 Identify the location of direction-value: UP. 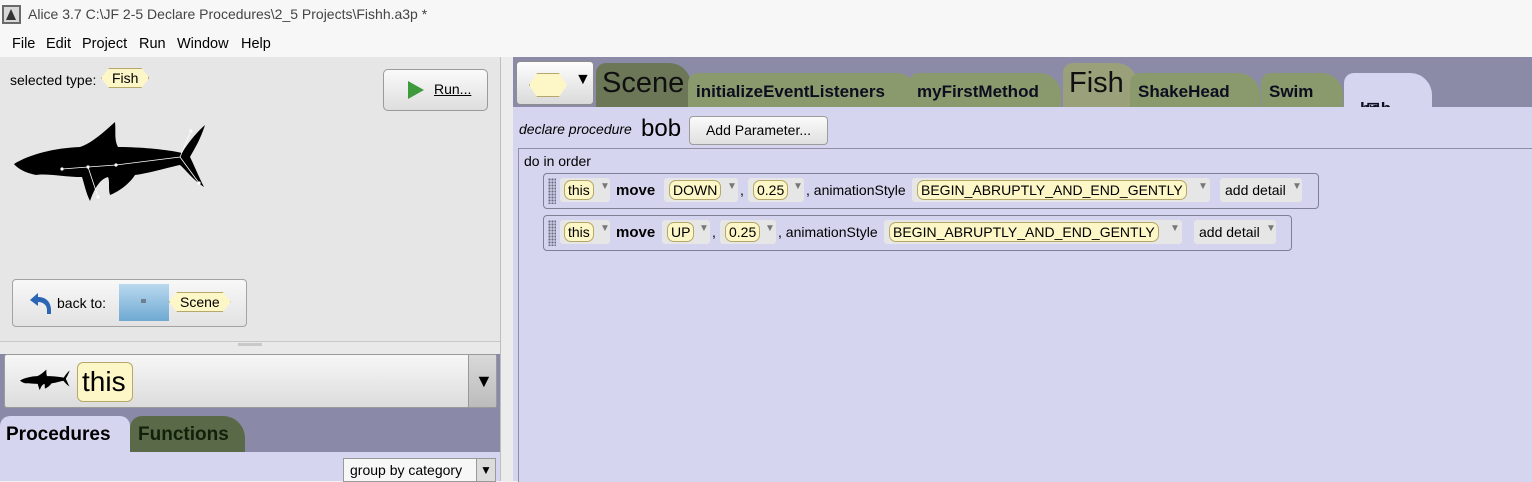
(681, 232).